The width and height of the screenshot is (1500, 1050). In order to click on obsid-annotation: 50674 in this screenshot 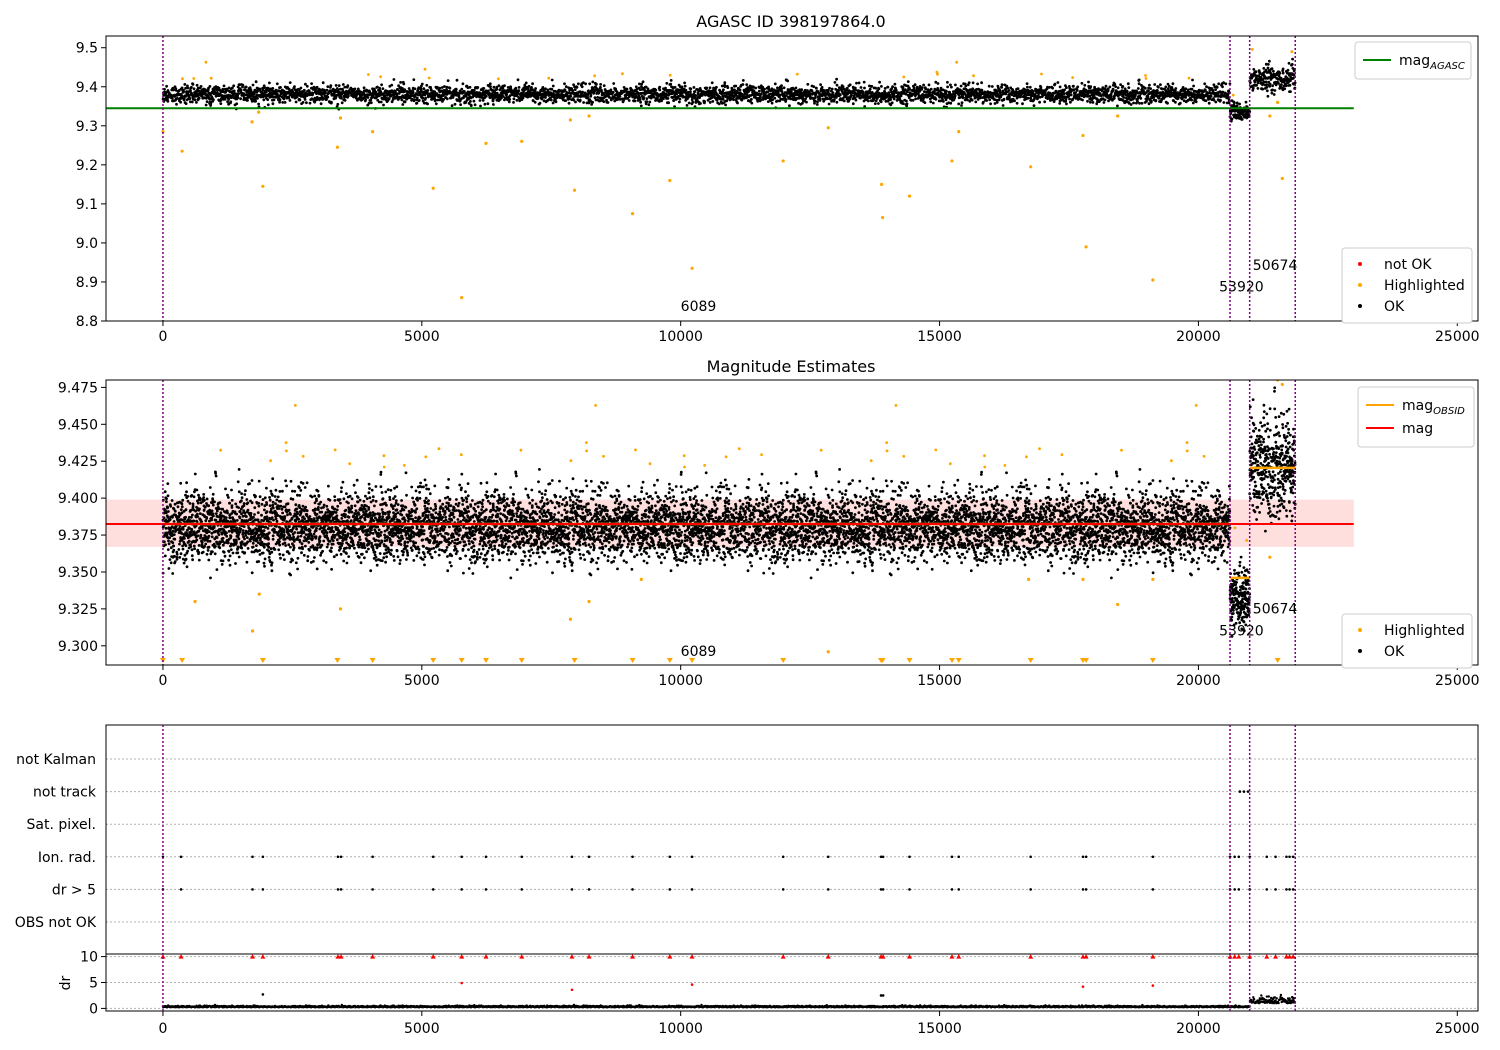, I will do `click(1275, 266)`.